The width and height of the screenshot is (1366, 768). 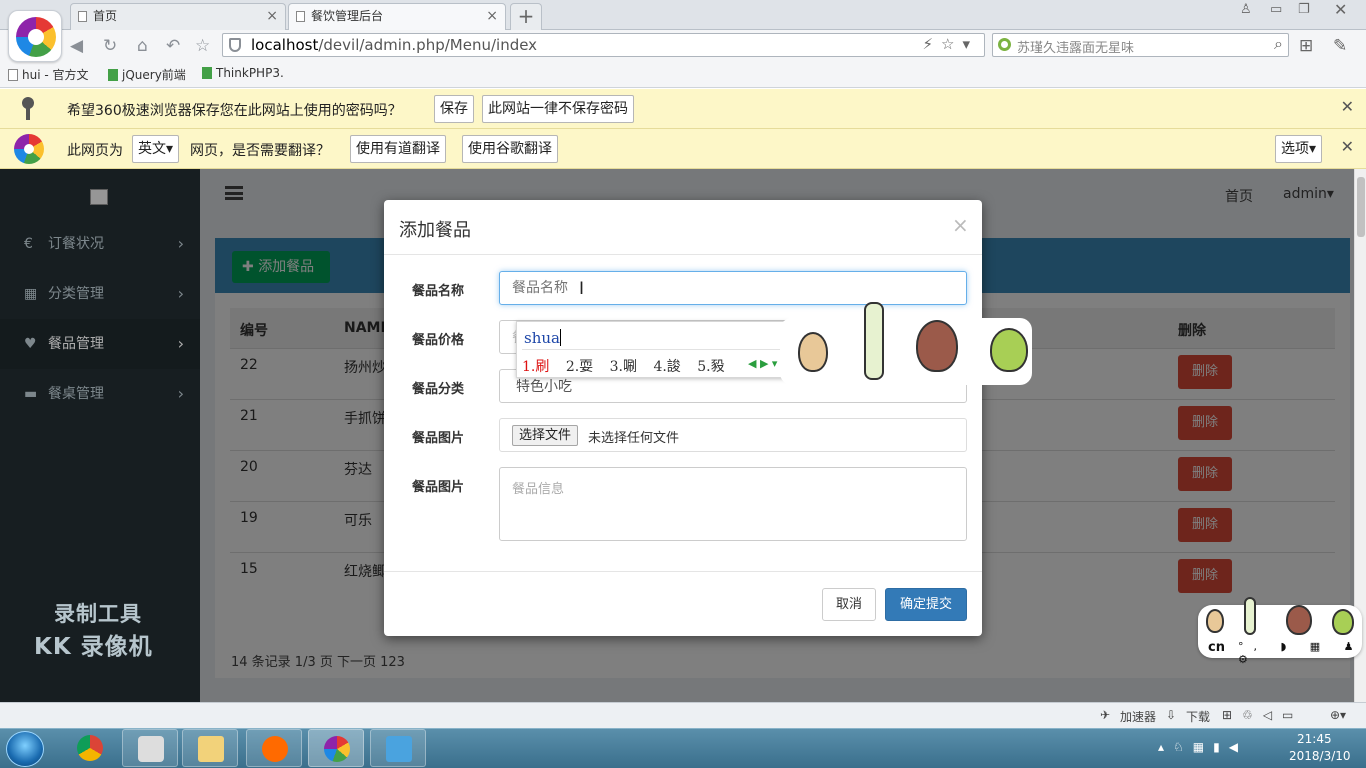 I want to click on grid-icon: ⊞, so click(x=1306, y=46).